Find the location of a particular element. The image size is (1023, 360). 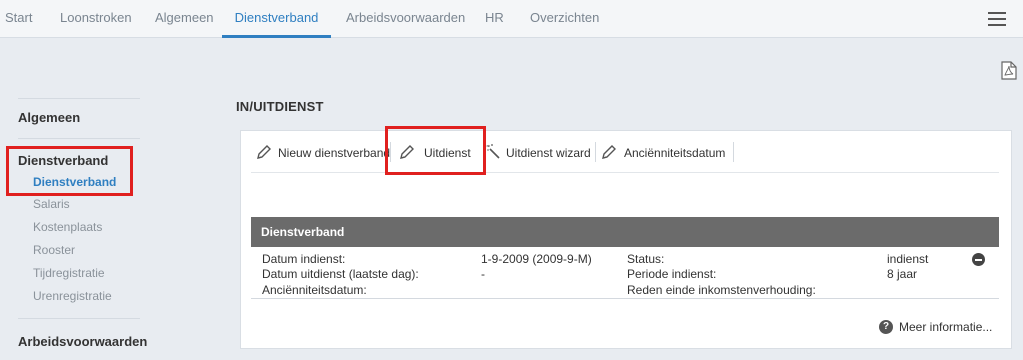

datum-uitdienst-label: Datum uitdienst (laatste dag): is located at coordinates (340, 274).